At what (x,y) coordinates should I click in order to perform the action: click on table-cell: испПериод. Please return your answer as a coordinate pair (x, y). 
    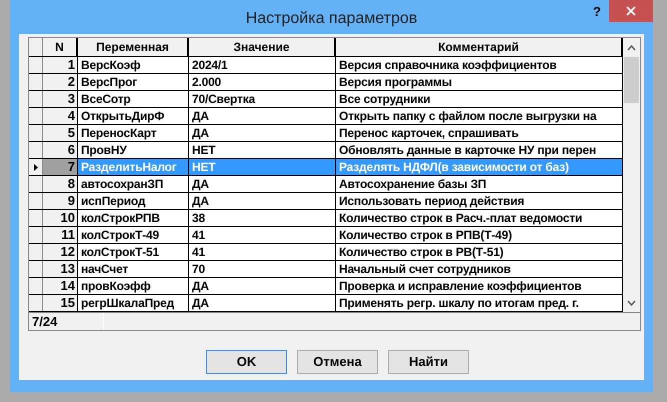
    Looking at the image, I should click on (133, 201).